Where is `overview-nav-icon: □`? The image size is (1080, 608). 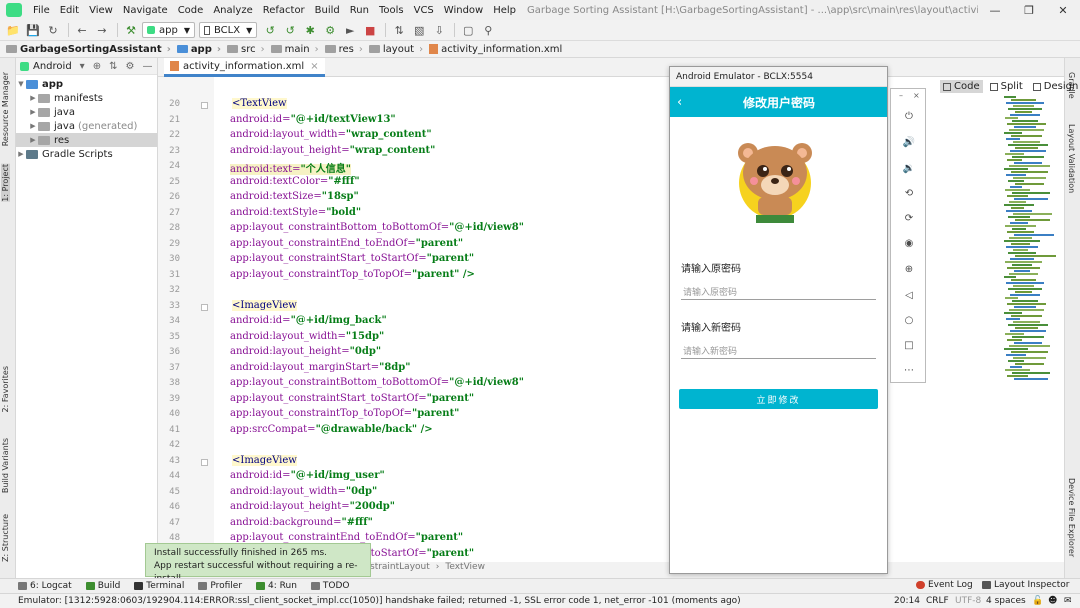 overview-nav-icon: □ is located at coordinates (909, 345).